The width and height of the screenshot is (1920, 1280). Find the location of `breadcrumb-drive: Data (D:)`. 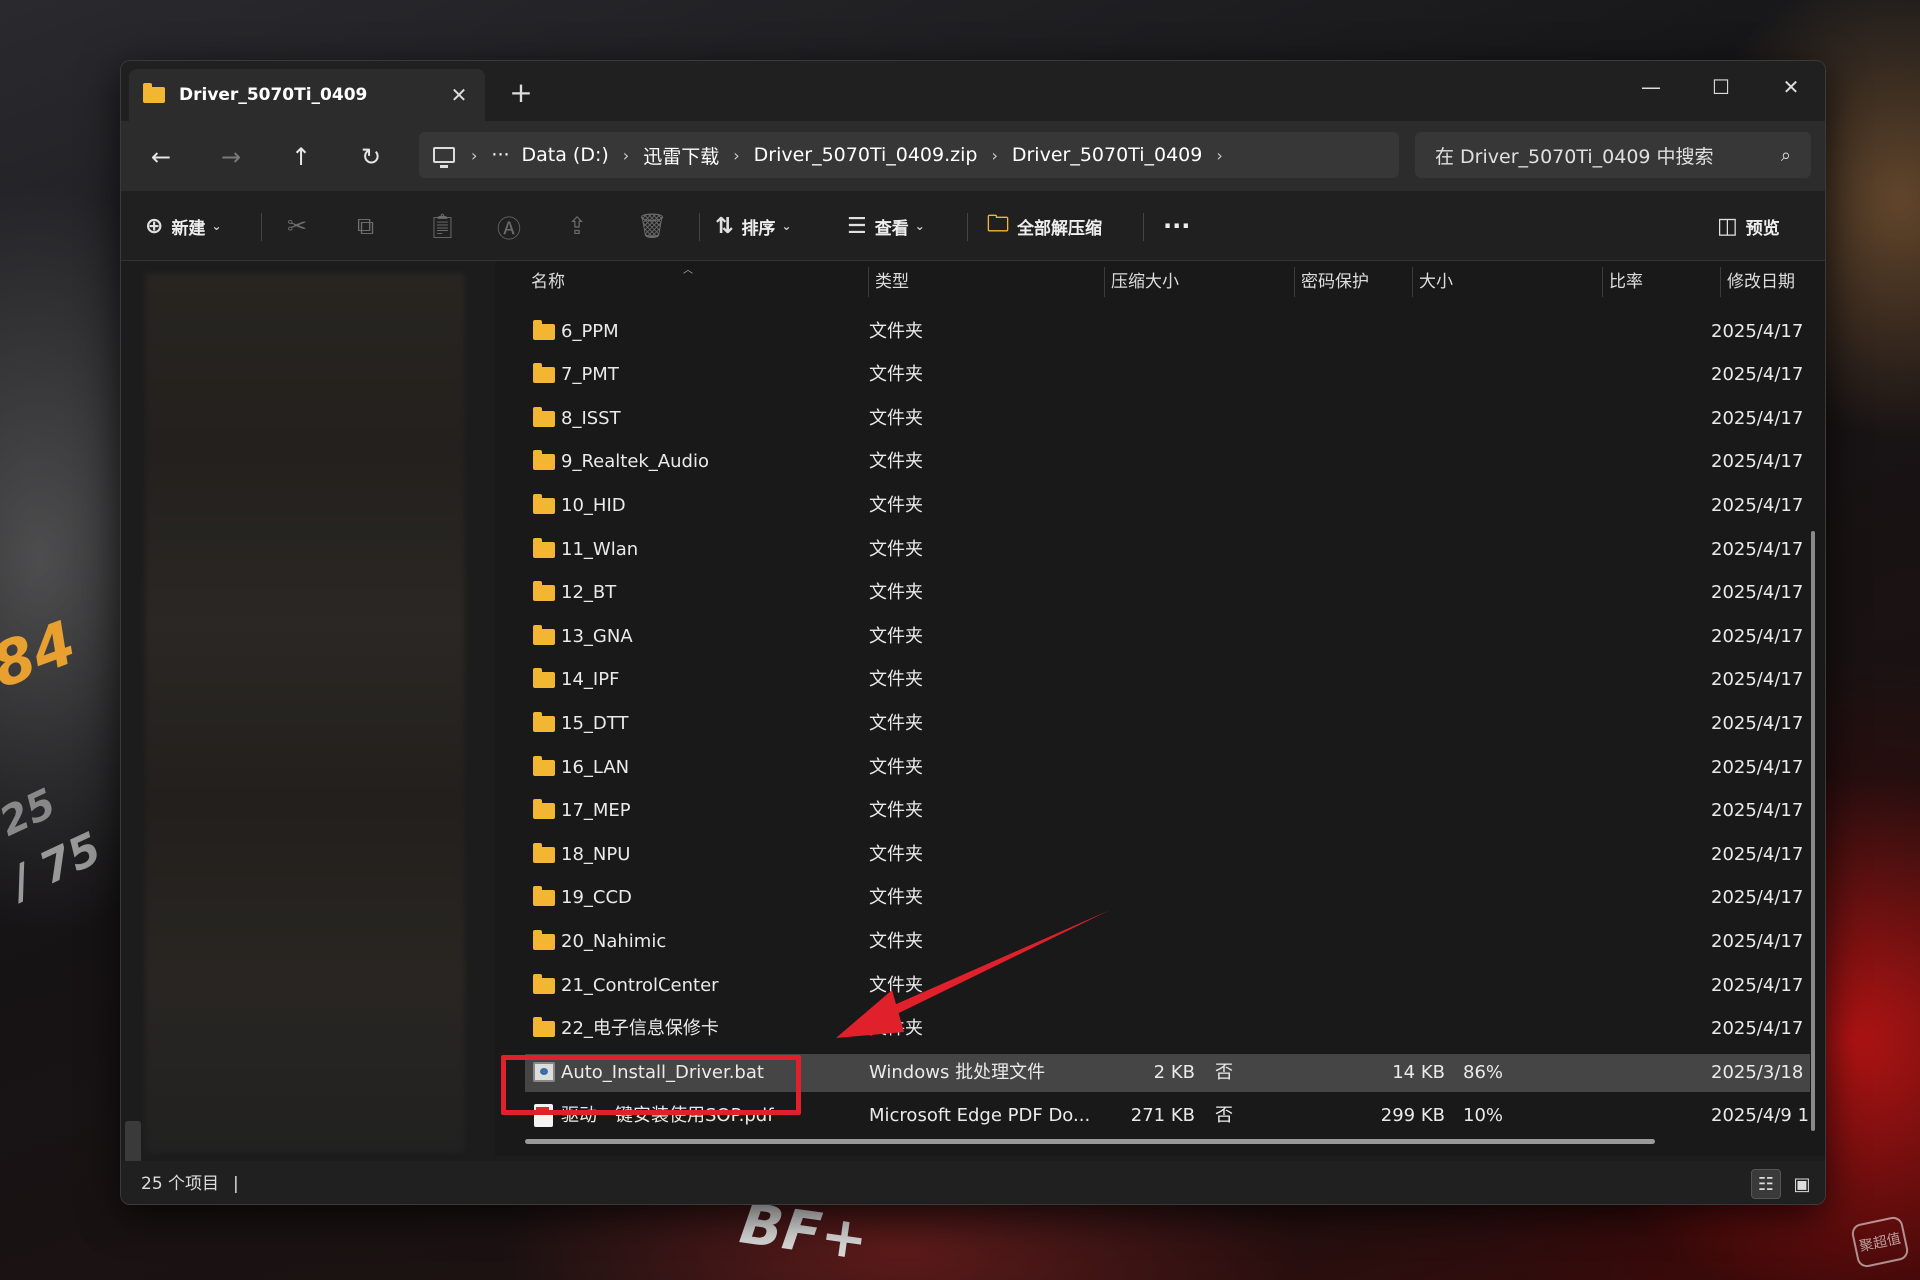

breadcrumb-drive: Data (D:) is located at coordinates (565, 155).